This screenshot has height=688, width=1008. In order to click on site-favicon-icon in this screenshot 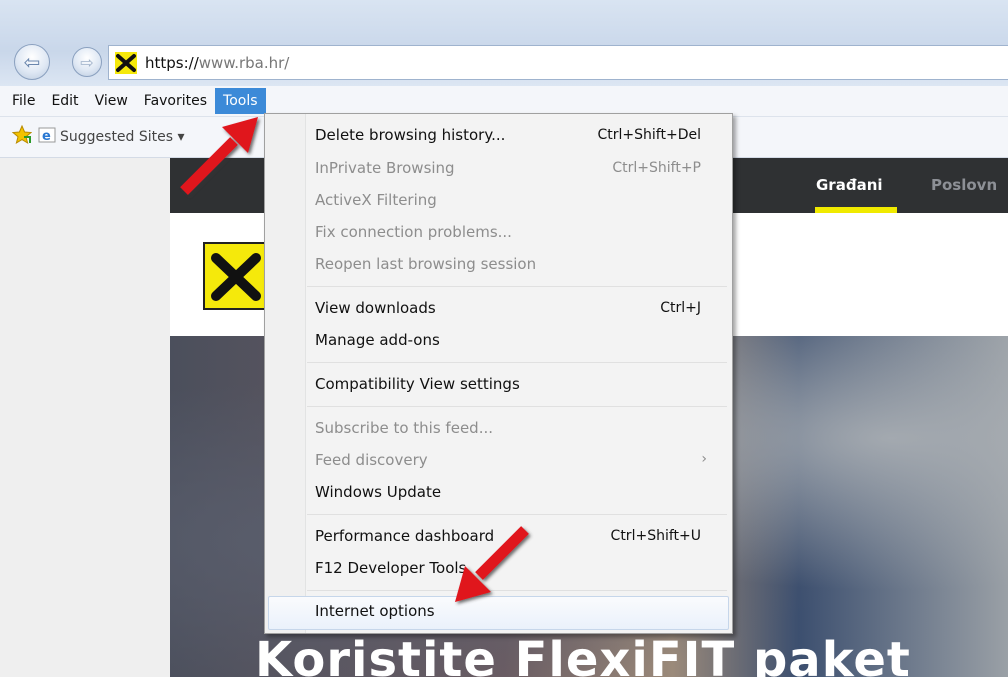, I will do `click(126, 62)`.